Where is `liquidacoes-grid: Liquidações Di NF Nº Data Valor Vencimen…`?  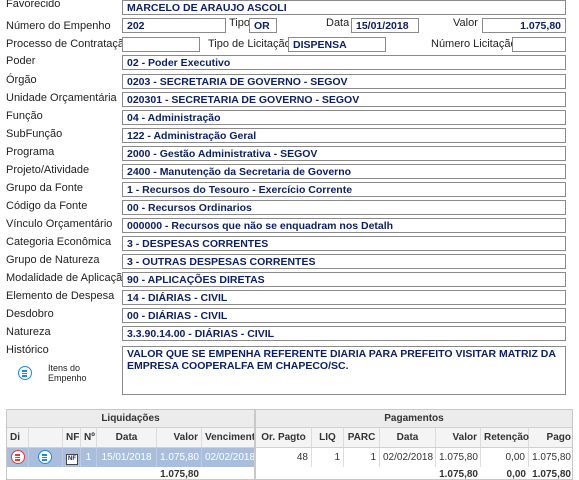
liquidacoes-grid: Liquidações Di NF Nº Data Valor Vencimen… is located at coordinates (130, 444).